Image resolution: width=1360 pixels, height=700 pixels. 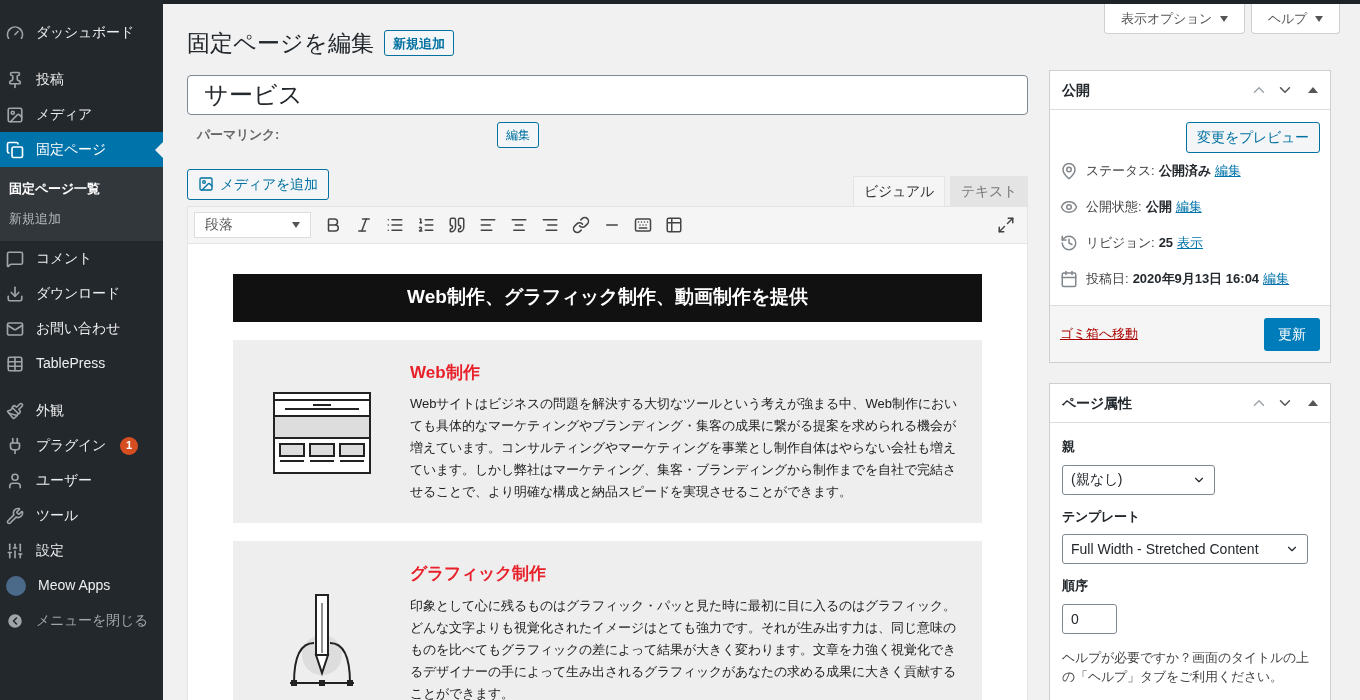 What do you see at coordinates (15, 480) in the screenshot?
I see `user-icon` at bounding box center [15, 480].